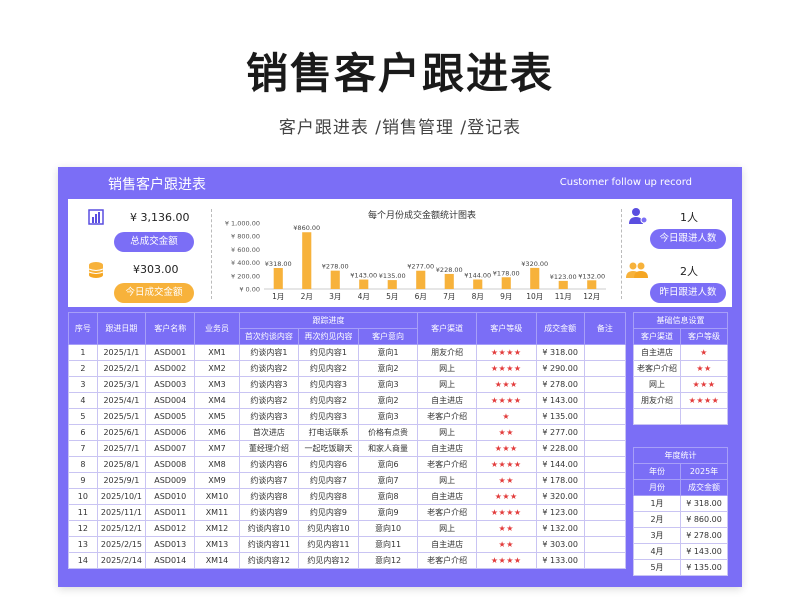  I want to click on cell-customer: ASD003, so click(170, 384).